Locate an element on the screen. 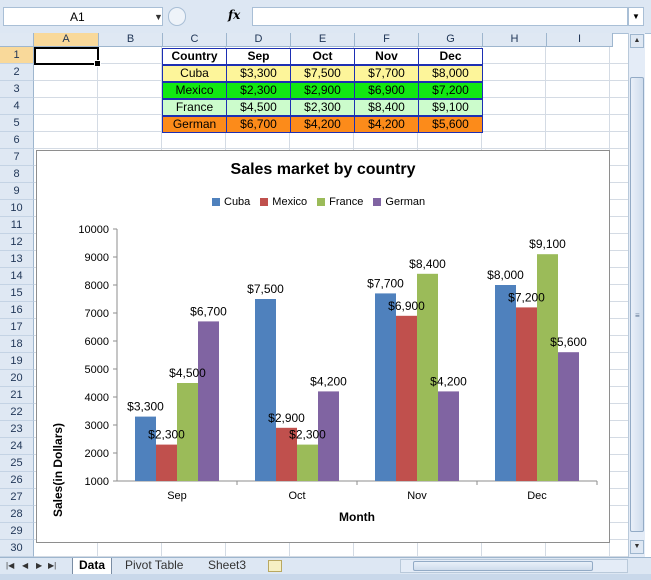  last-sheet-icon: ▶| is located at coordinates (52, 565).